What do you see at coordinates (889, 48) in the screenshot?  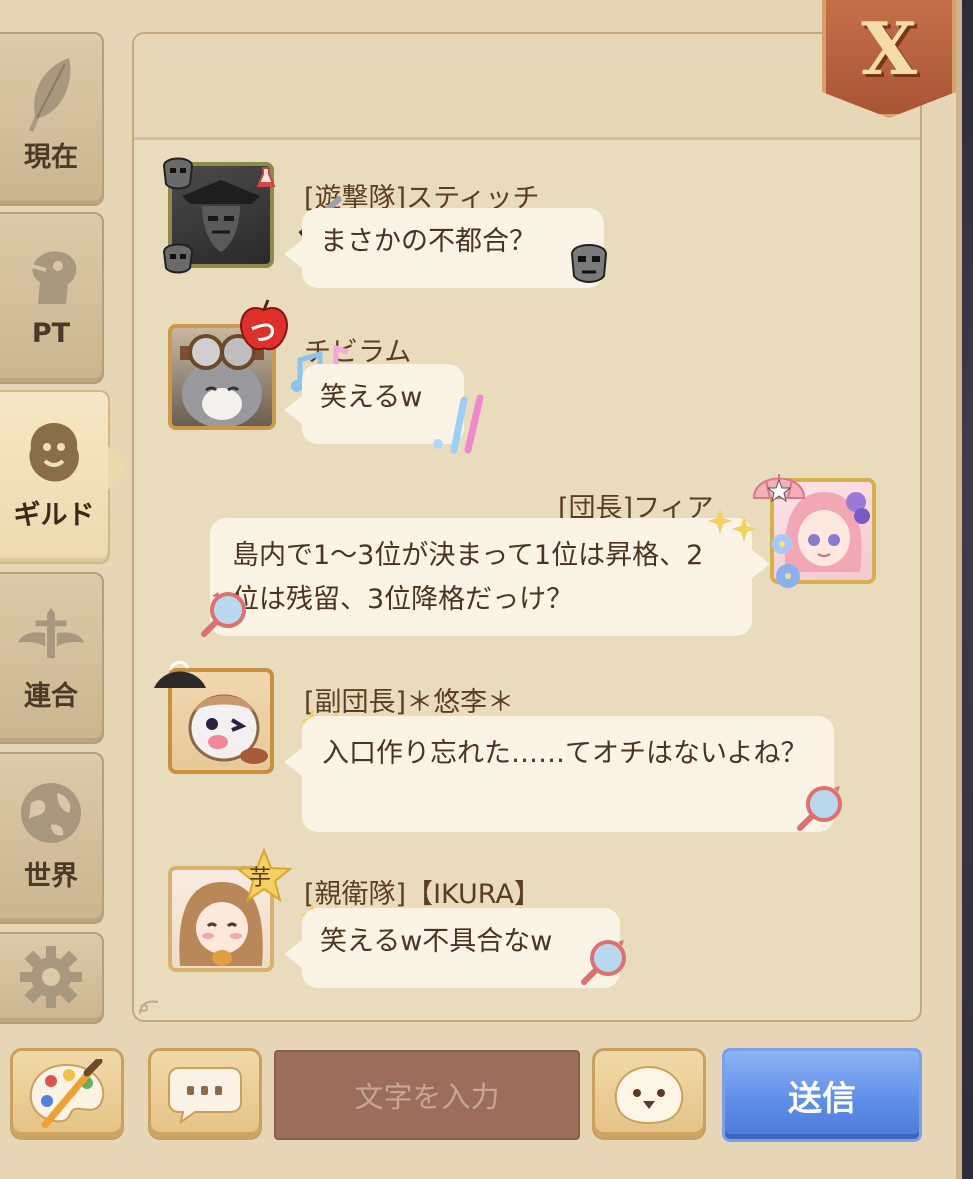 I see `close-icon: X` at bounding box center [889, 48].